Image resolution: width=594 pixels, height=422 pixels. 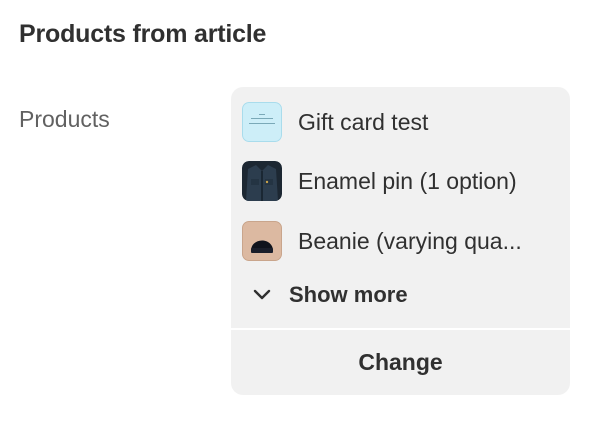 I want to click on product-name: Gift card test, so click(x=363, y=121).